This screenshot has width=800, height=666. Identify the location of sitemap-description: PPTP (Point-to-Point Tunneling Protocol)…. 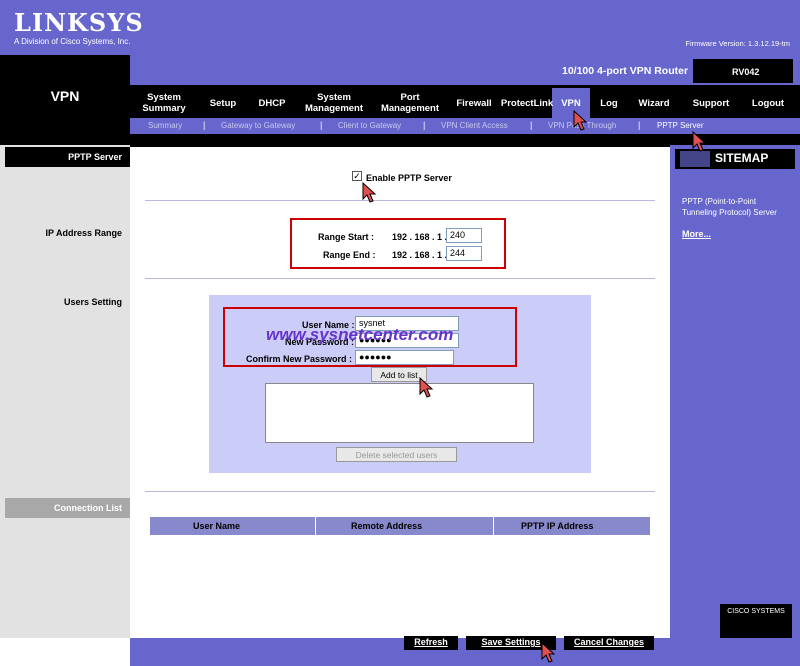
(729, 207).